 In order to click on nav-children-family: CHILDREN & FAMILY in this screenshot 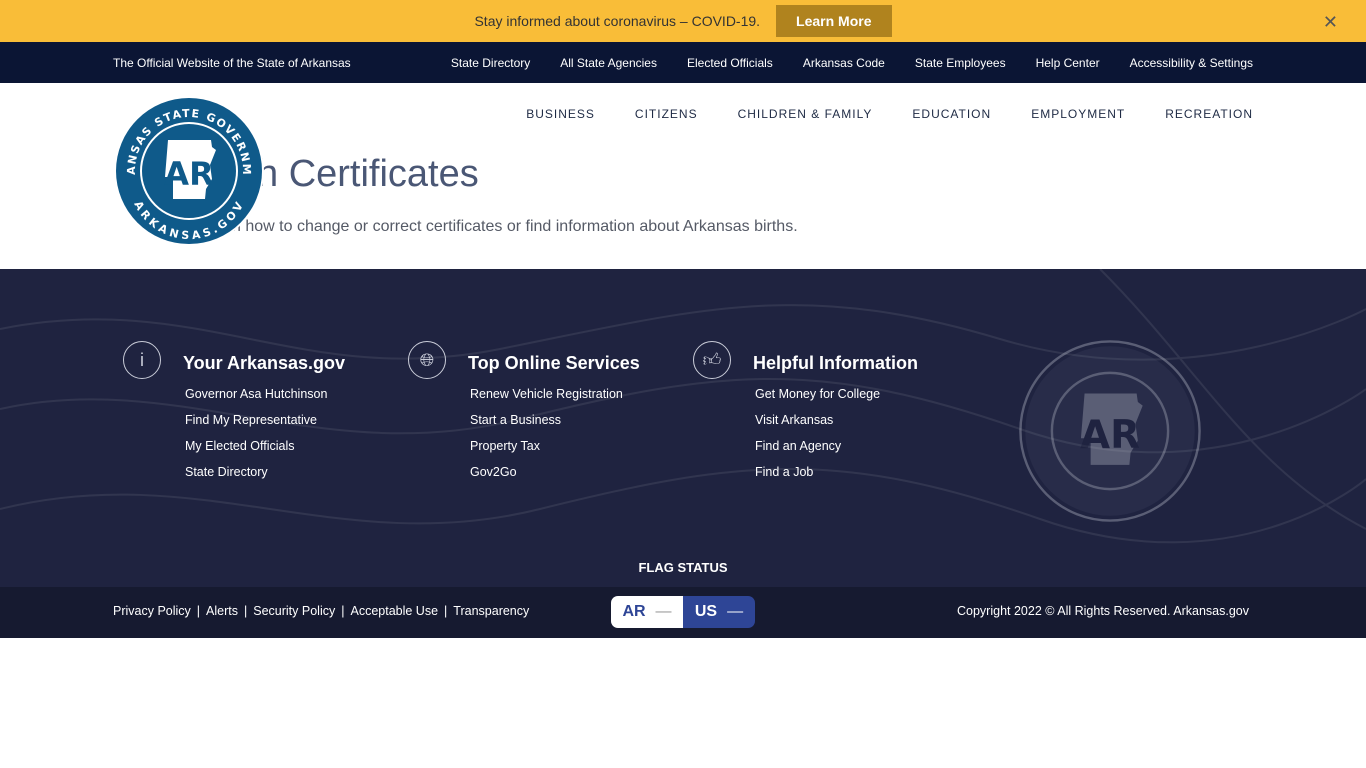, I will do `click(805, 114)`.